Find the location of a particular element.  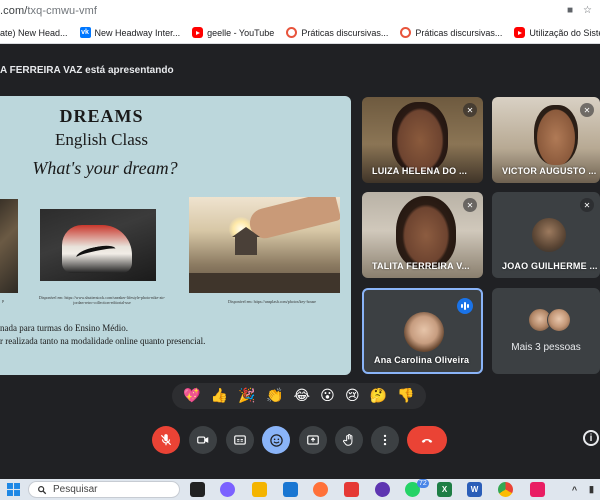

reactions-bar: 💖 👍 🎉 👏 😂 😮 😢 🤔 👎 is located at coordinates (299, 396).